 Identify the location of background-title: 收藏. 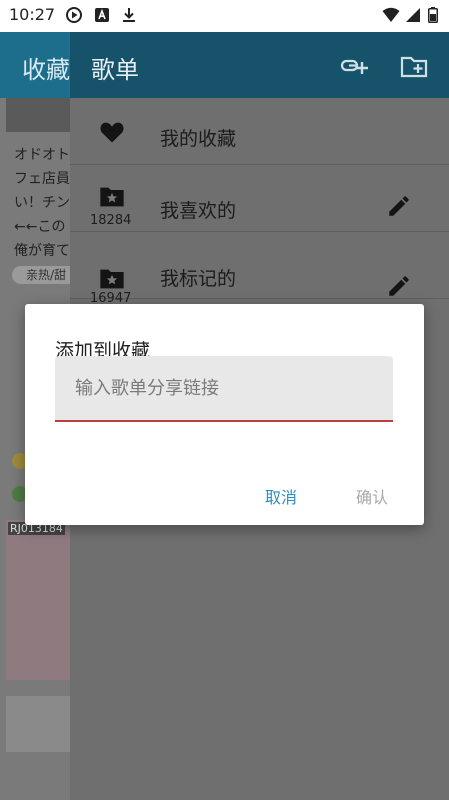
(46, 70).